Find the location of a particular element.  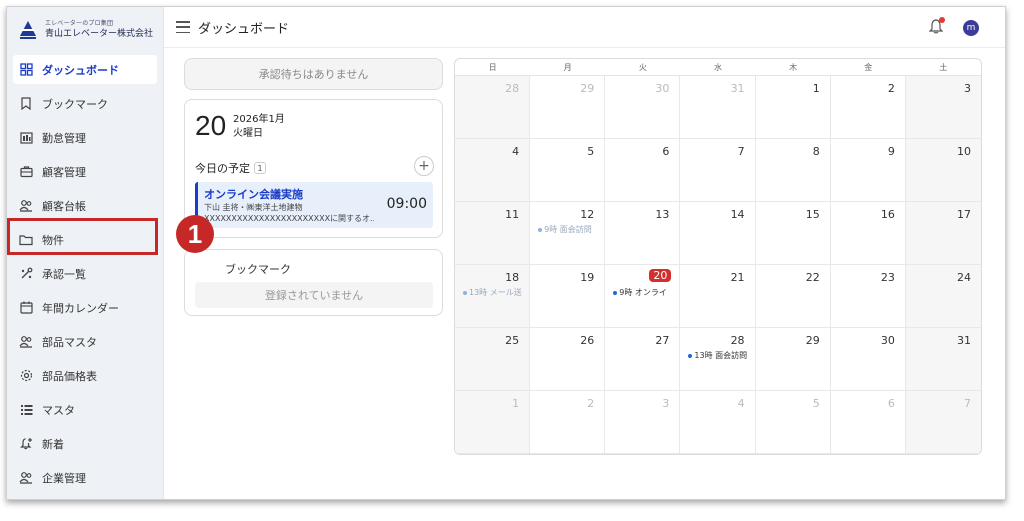

bookmark-title: ブックマーク is located at coordinates (258, 269).